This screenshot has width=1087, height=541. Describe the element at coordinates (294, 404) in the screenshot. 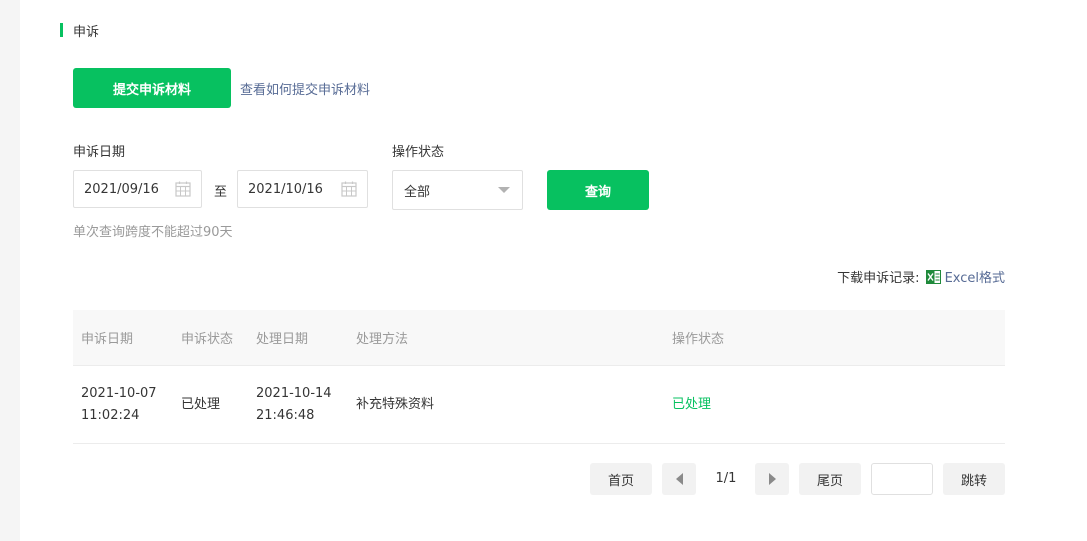

I see `cell-process-date: 2021-10-14 21:46:48` at that location.